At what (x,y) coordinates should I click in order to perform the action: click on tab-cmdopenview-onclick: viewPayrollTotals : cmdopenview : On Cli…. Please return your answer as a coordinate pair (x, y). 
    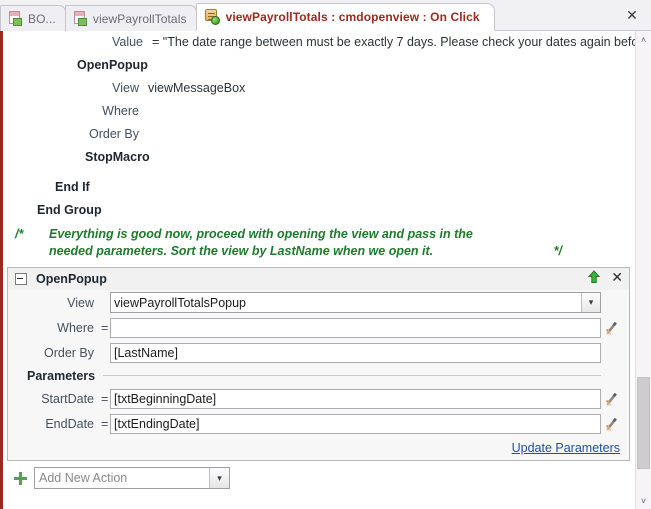
    Looking at the image, I should click on (345, 17).